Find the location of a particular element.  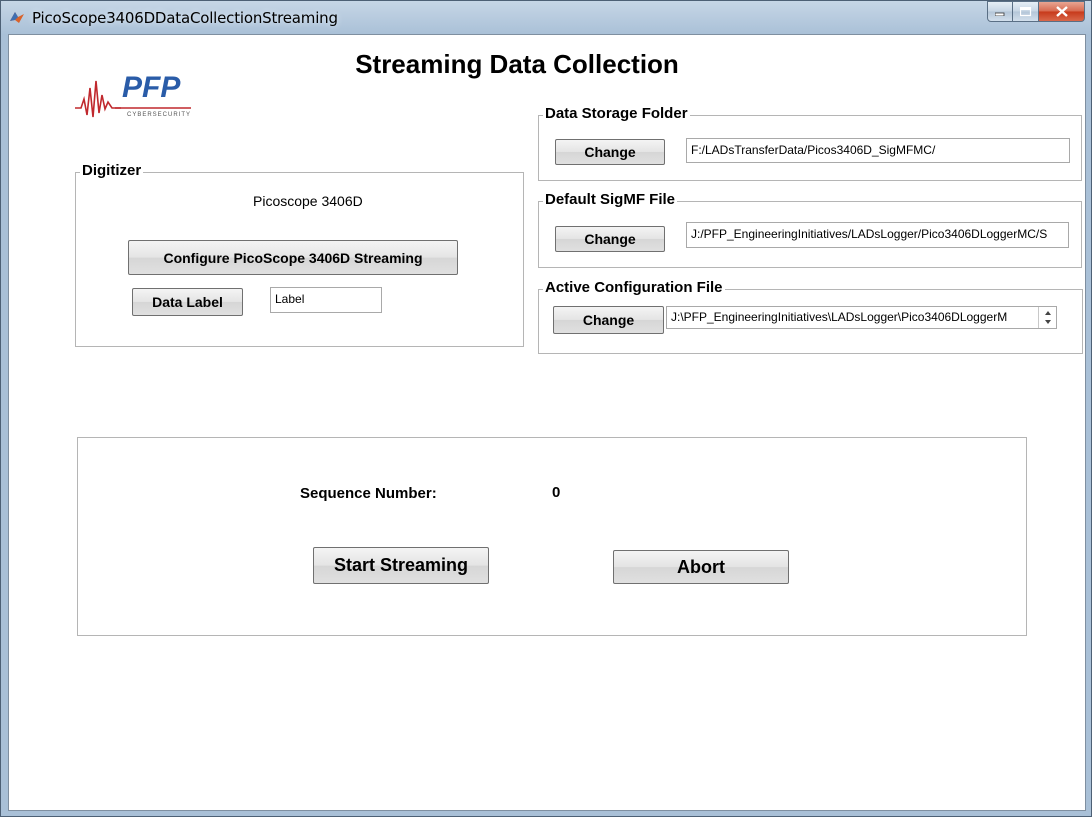

title-bar: PicoScope3406DDataCollectionStreaming is located at coordinates (546, 17).